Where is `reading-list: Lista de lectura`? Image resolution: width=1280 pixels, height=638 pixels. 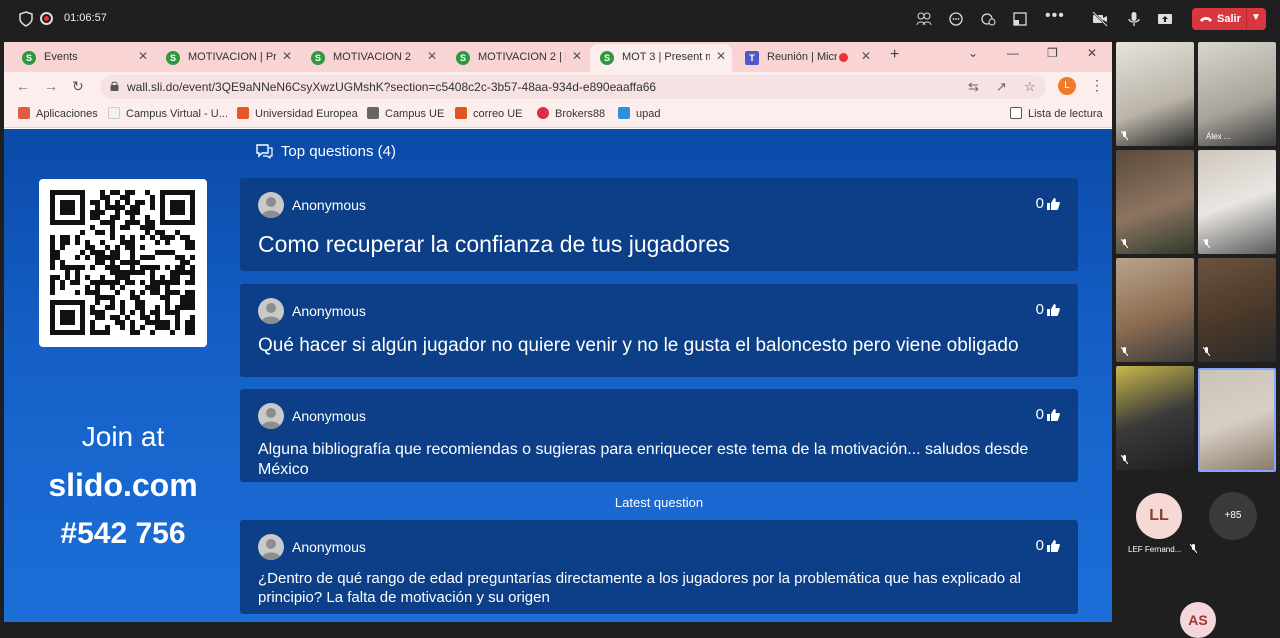
reading-list: Lista de lectura is located at coordinates (1056, 113).